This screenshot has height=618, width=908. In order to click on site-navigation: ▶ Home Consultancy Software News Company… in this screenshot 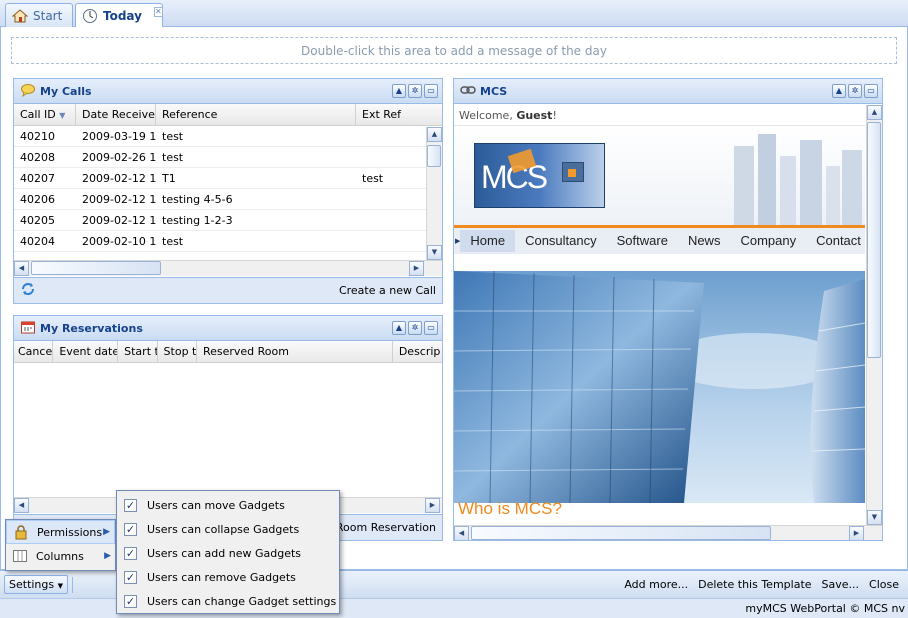, I will do `click(659, 239)`.